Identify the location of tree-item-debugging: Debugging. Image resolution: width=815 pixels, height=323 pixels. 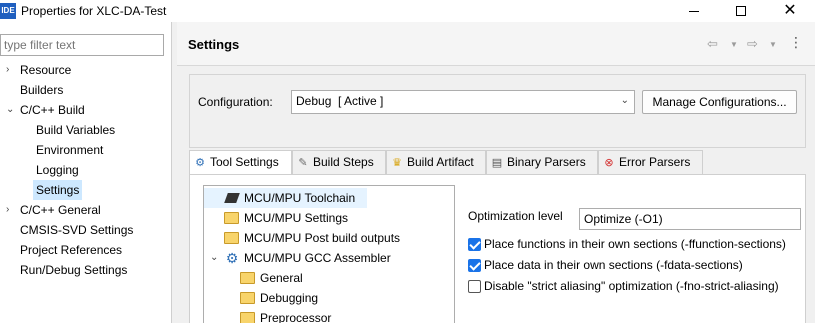
(324, 298).